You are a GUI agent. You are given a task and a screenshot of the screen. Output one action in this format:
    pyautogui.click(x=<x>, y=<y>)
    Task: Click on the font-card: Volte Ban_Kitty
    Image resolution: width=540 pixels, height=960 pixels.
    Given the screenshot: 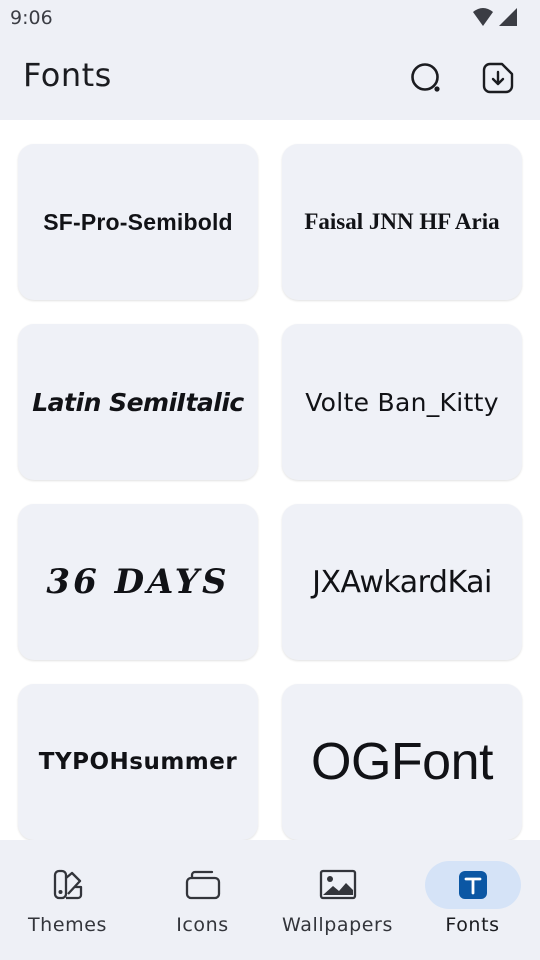 What is the action you would take?
    pyautogui.click(x=402, y=402)
    